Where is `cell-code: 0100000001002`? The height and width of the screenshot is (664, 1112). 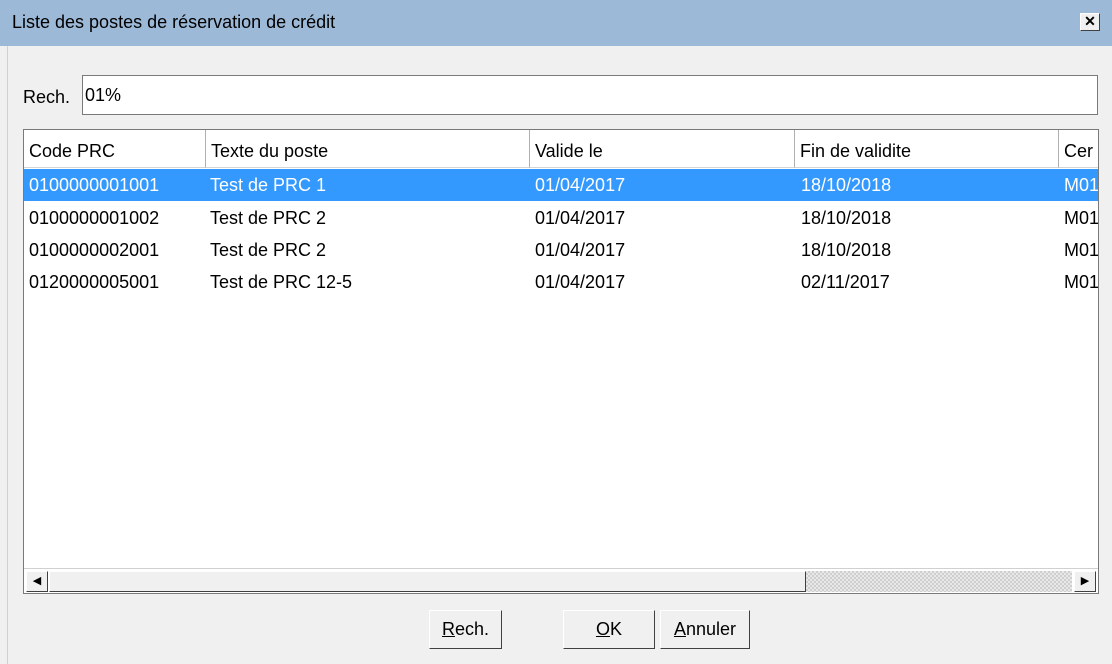
cell-code: 0100000001002 is located at coordinates (94, 218).